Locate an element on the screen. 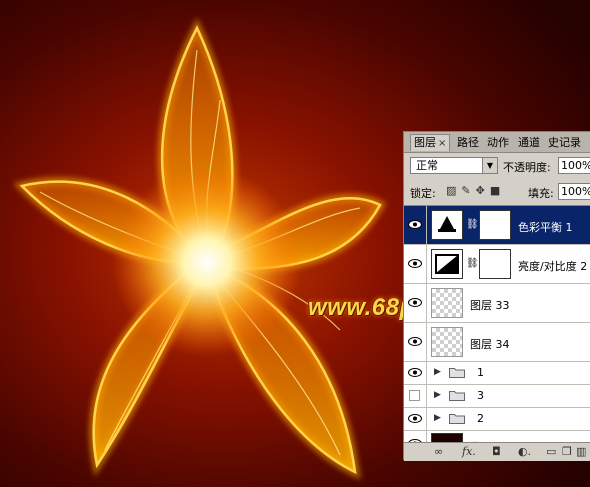 This screenshot has height=487, width=590. layer-group-1: ▶ 1 is located at coordinates (497, 373).